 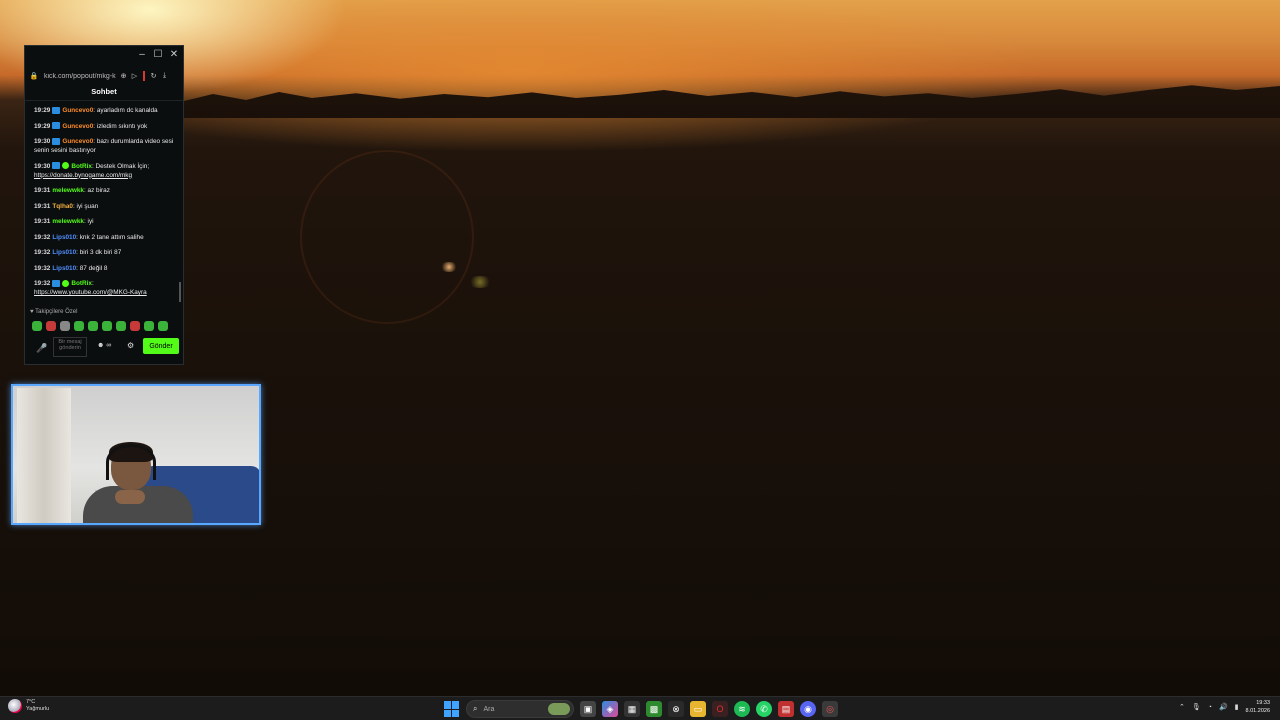 I want to click on play-icon: ▷, so click(x=134, y=76).